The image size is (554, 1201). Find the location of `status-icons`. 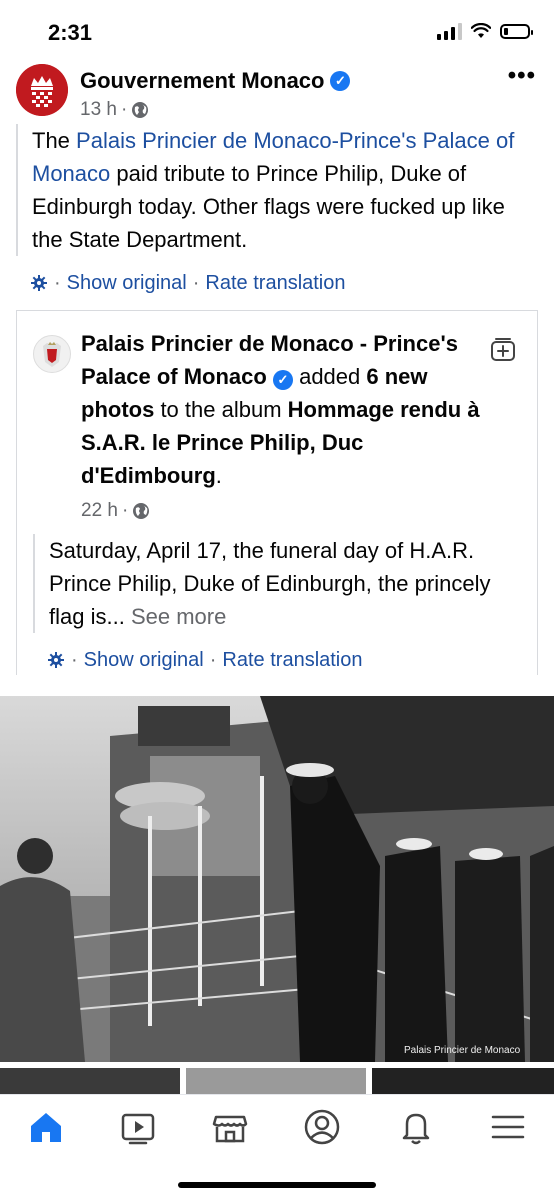

status-icons is located at coordinates (485, 31).